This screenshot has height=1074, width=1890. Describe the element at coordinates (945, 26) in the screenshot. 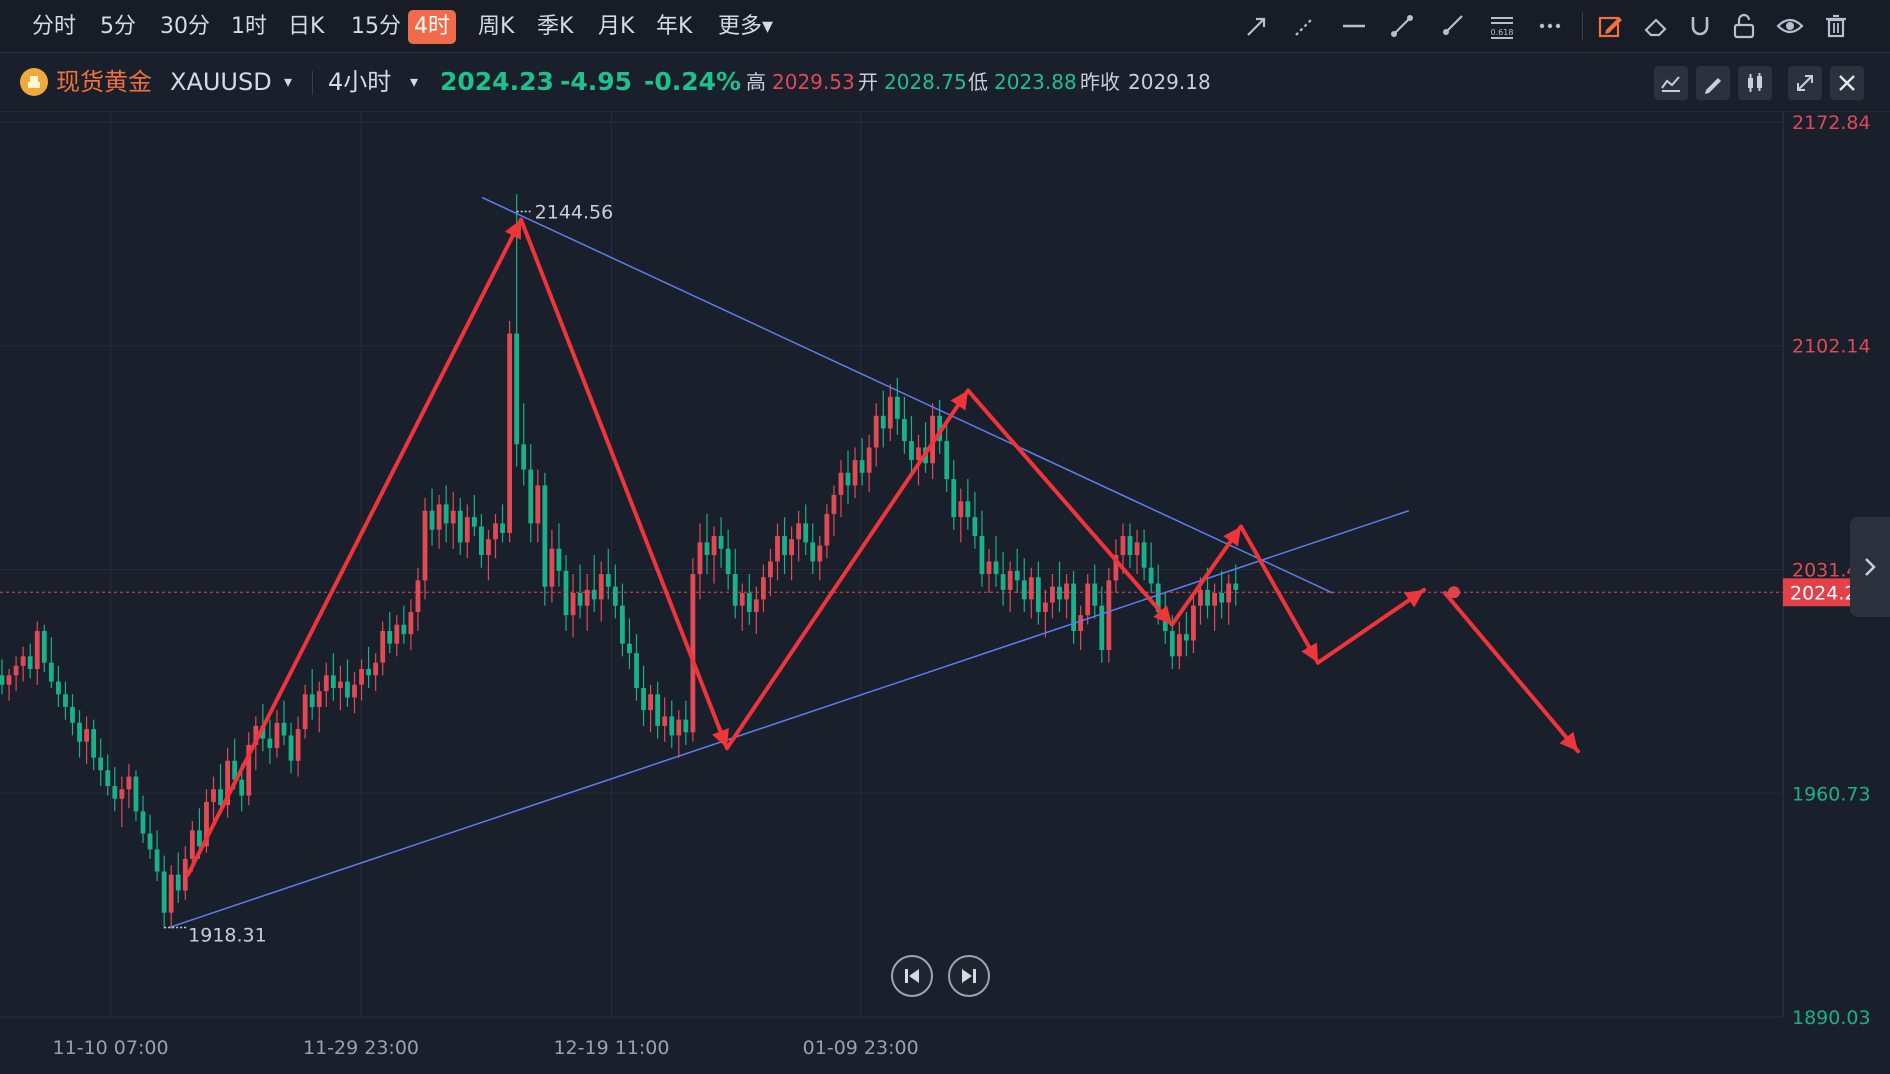

I see `timeframe-toolbar: 分时 5分 30分 1时 日K 15分 4时 周K 季K 月K 年K 更多▾ 0.618` at that location.